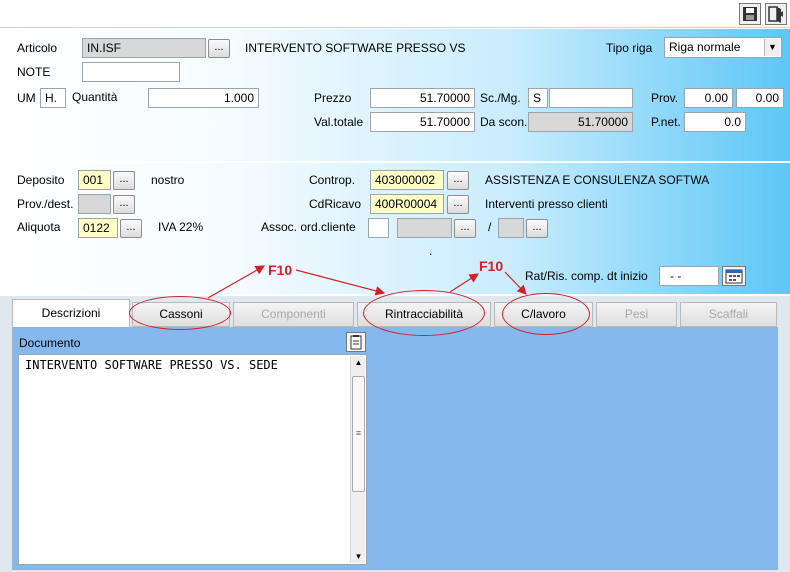 The image size is (790, 572). I want to click on arrow-rintracciabilita-to-f10, so click(464, 283).